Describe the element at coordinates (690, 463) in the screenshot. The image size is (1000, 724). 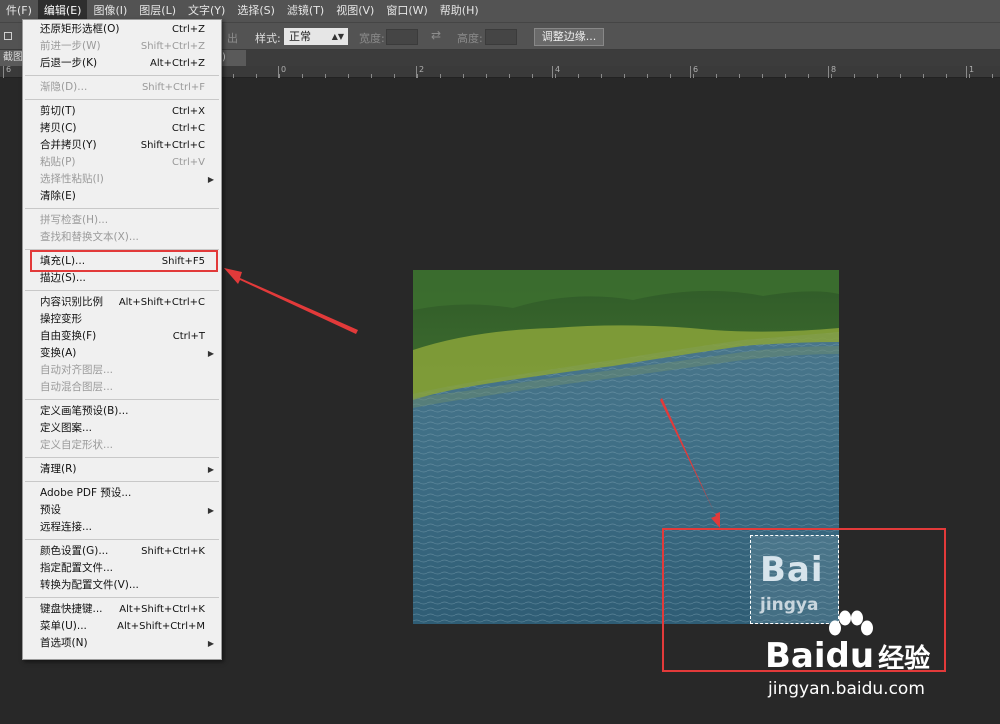
I see `arrow-to-watermark-icon` at that location.